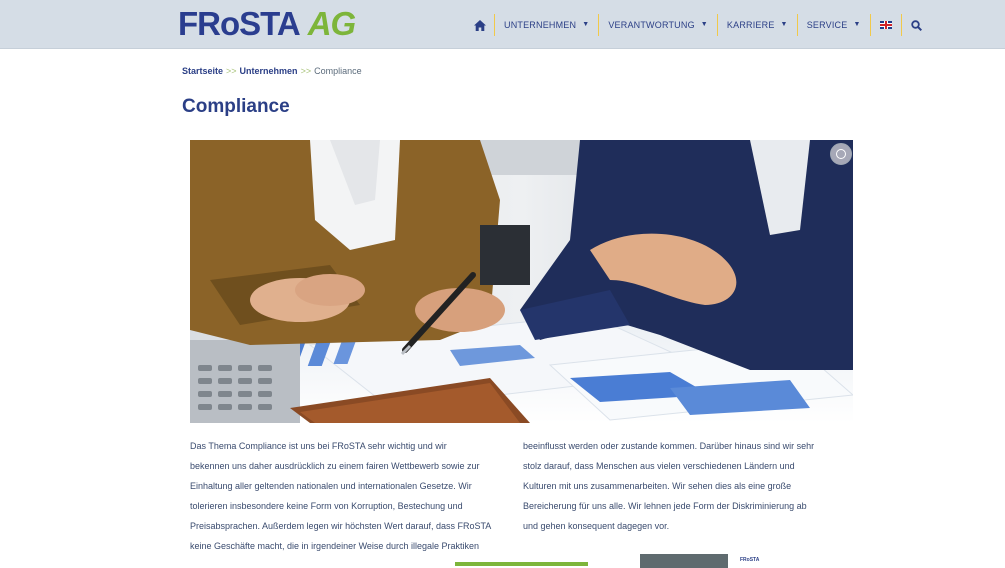  I want to click on frosta-logo: FRoSTA AG, so click(267, 24).